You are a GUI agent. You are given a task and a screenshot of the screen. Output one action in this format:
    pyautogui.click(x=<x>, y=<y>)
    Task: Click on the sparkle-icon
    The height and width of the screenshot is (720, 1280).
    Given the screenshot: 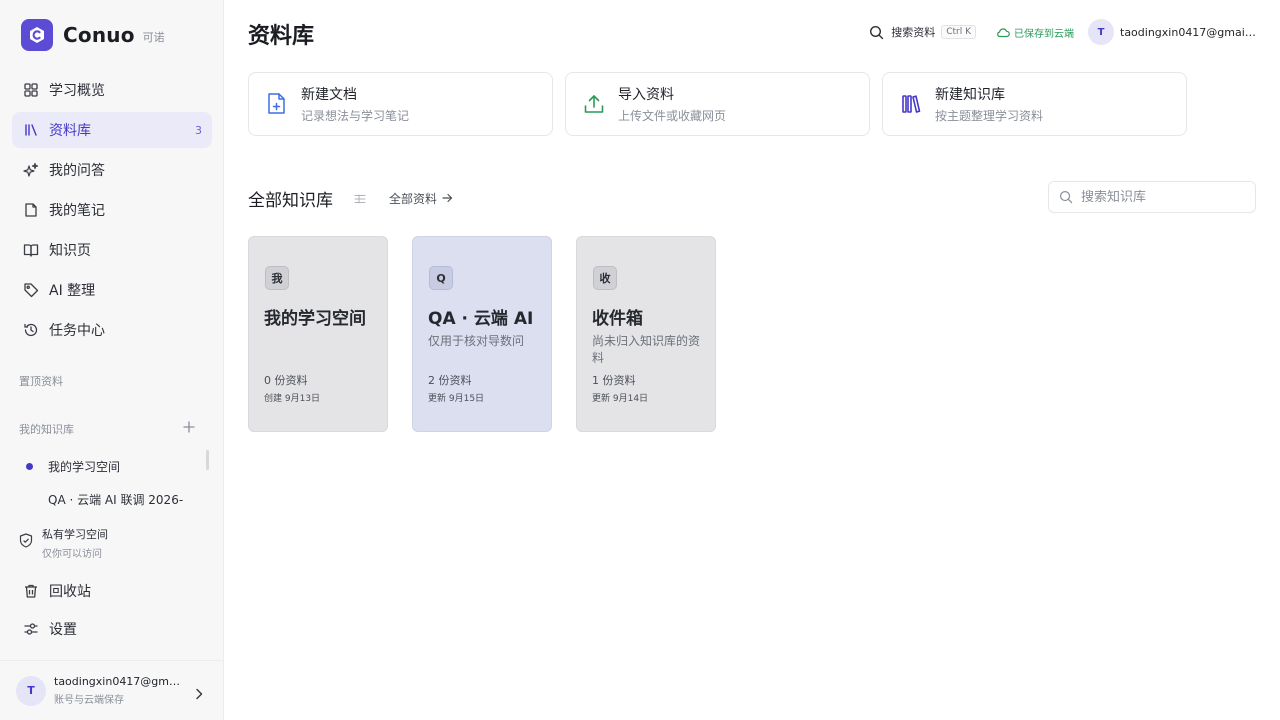 What is the action you would take?
    pyautogui.click(x=31, y=170)
    